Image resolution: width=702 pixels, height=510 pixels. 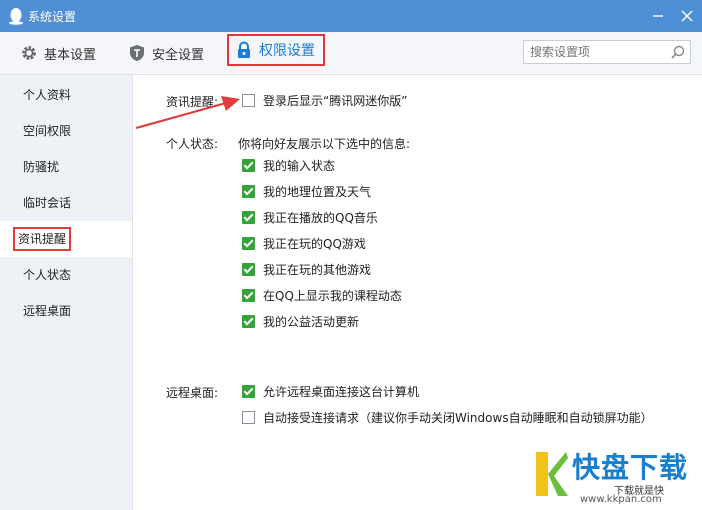 I want to click on sidebar-item-remote-desktop: 远程桌面, so click(x=66, y=311).